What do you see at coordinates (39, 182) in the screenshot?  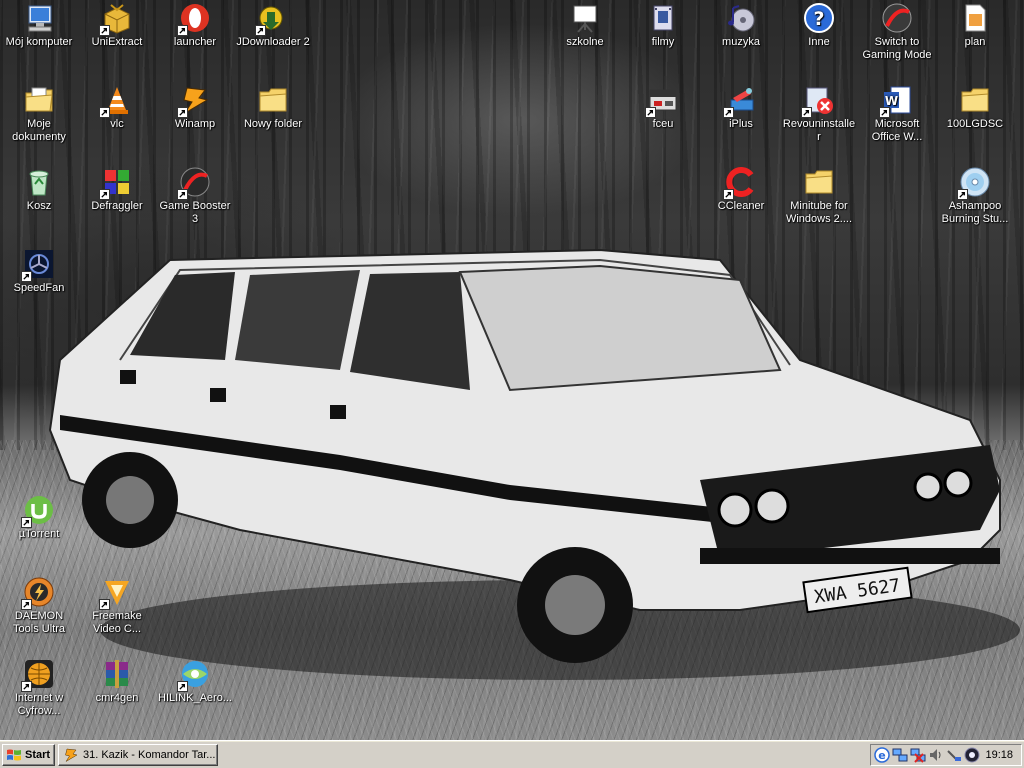 I see `recycle-bin-icon` at bounding box center [39, 182].